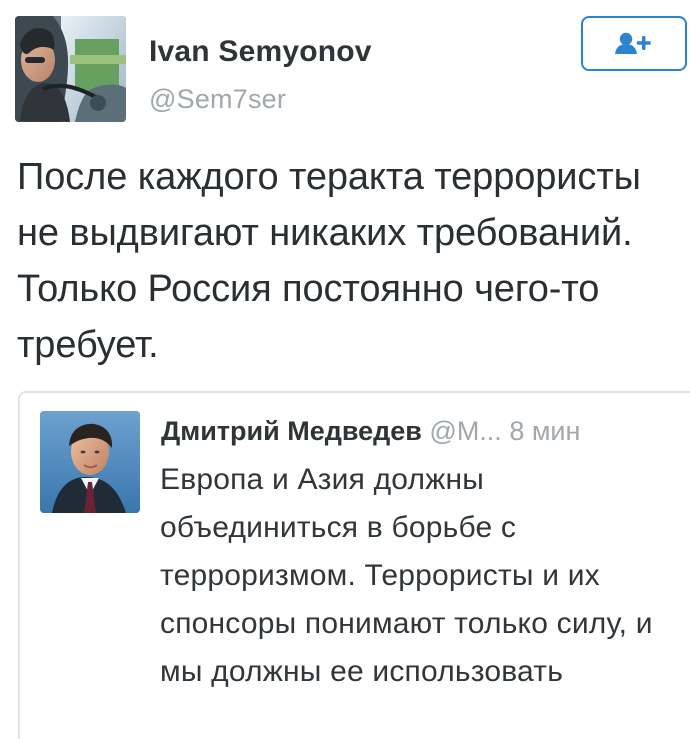 Image resolution: width=690 pixels, height=739 pixels. I want to click on author-avatar, so click(70, 69).